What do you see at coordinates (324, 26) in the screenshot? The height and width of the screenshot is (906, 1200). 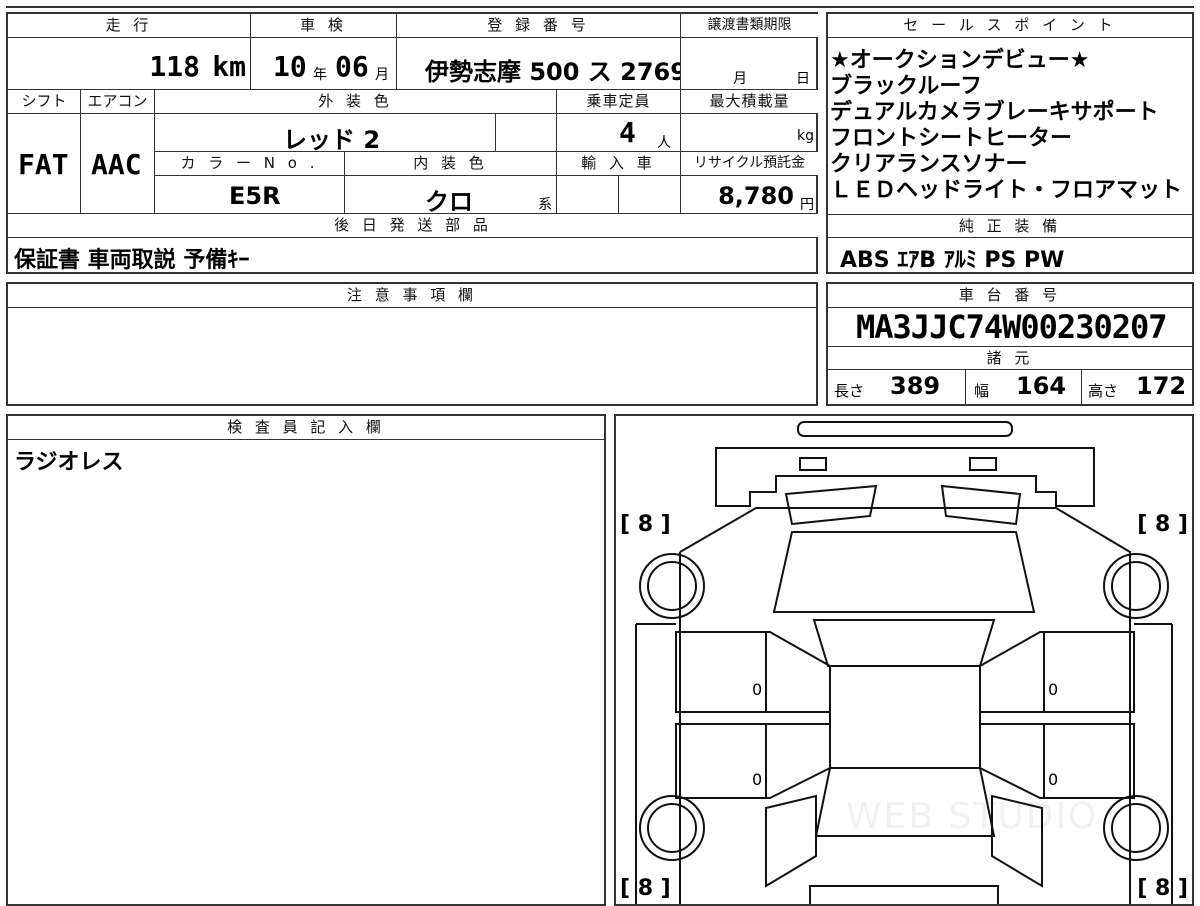 I see `shaken-header: 車 検` at bounding box center [324, 26].